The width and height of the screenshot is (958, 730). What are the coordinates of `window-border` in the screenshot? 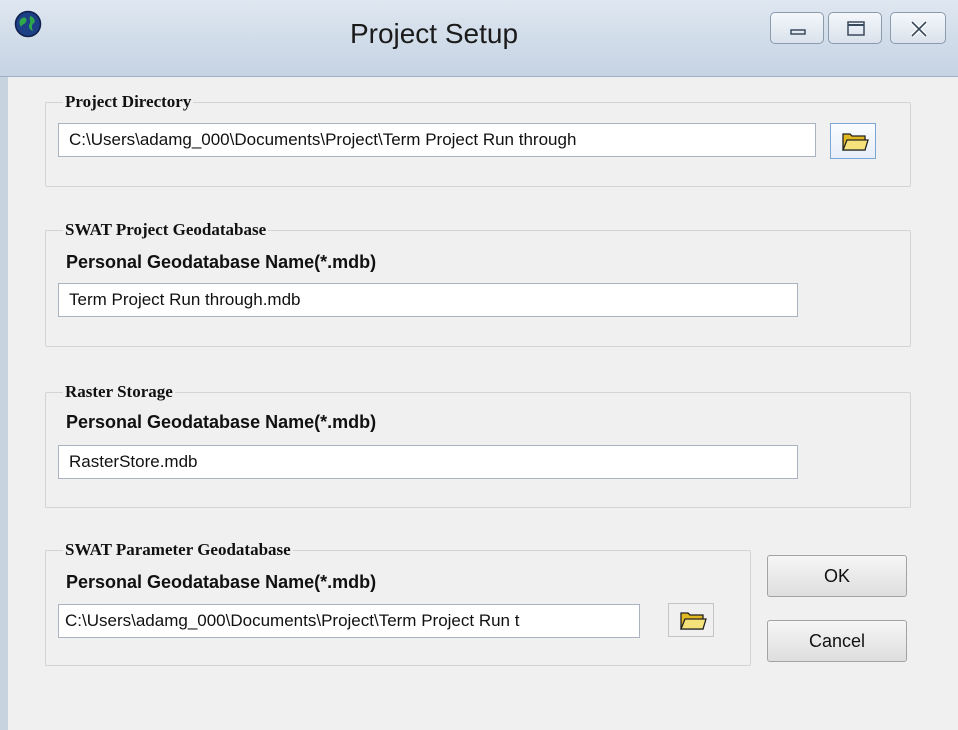 It's located at (4, 403).